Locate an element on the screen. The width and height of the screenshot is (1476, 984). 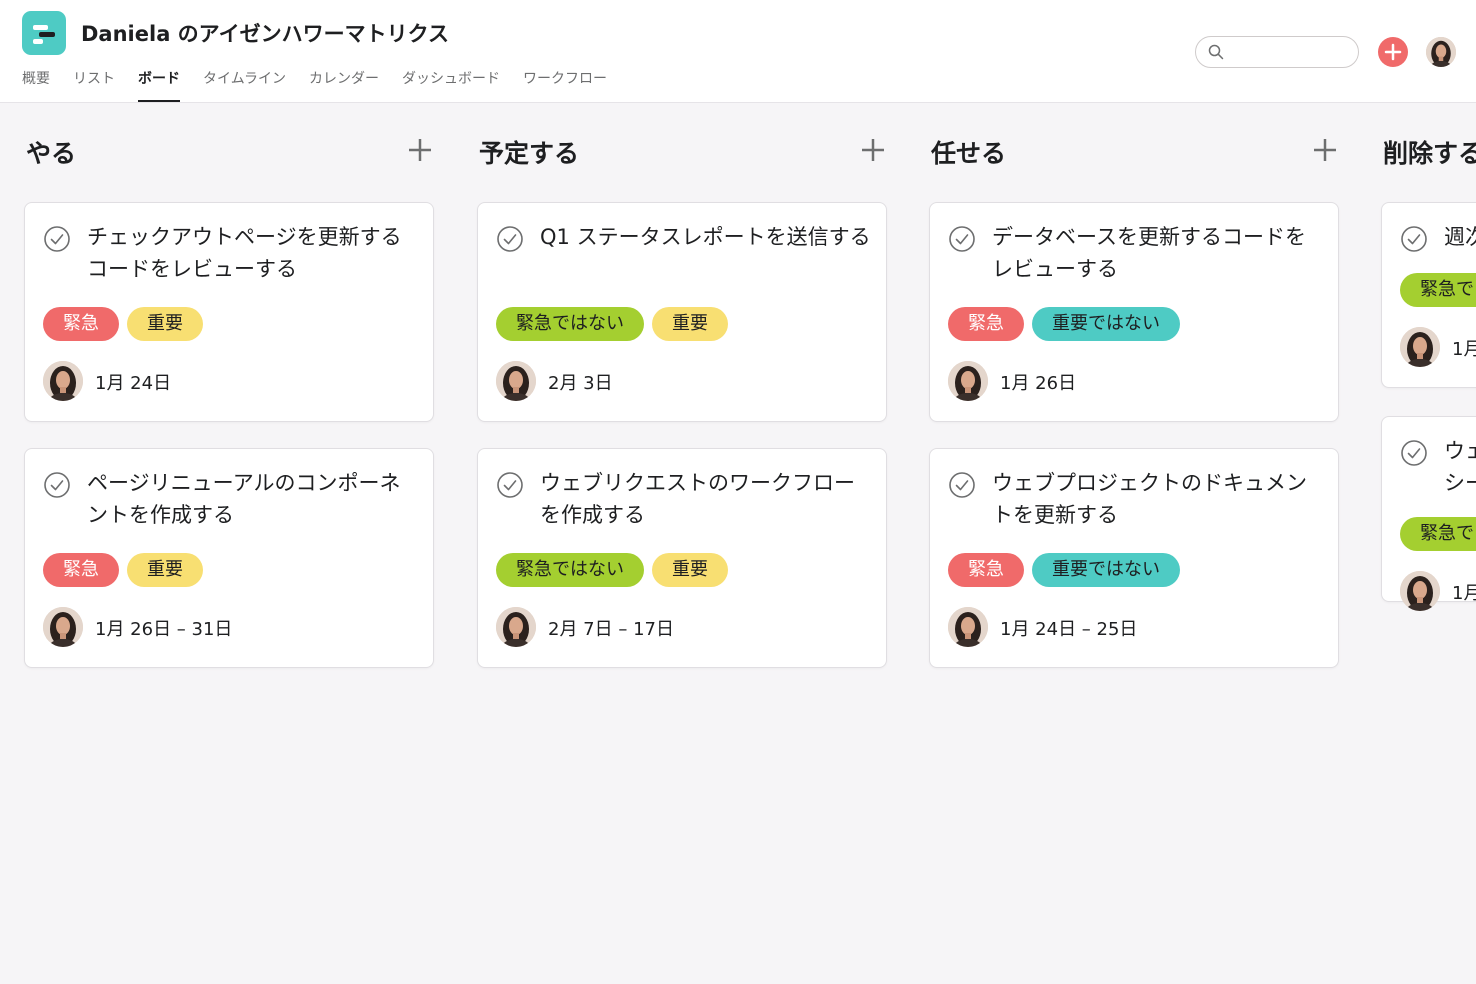
task-card: 週次緊急で 1月 is located at coordinates (1428, 295).